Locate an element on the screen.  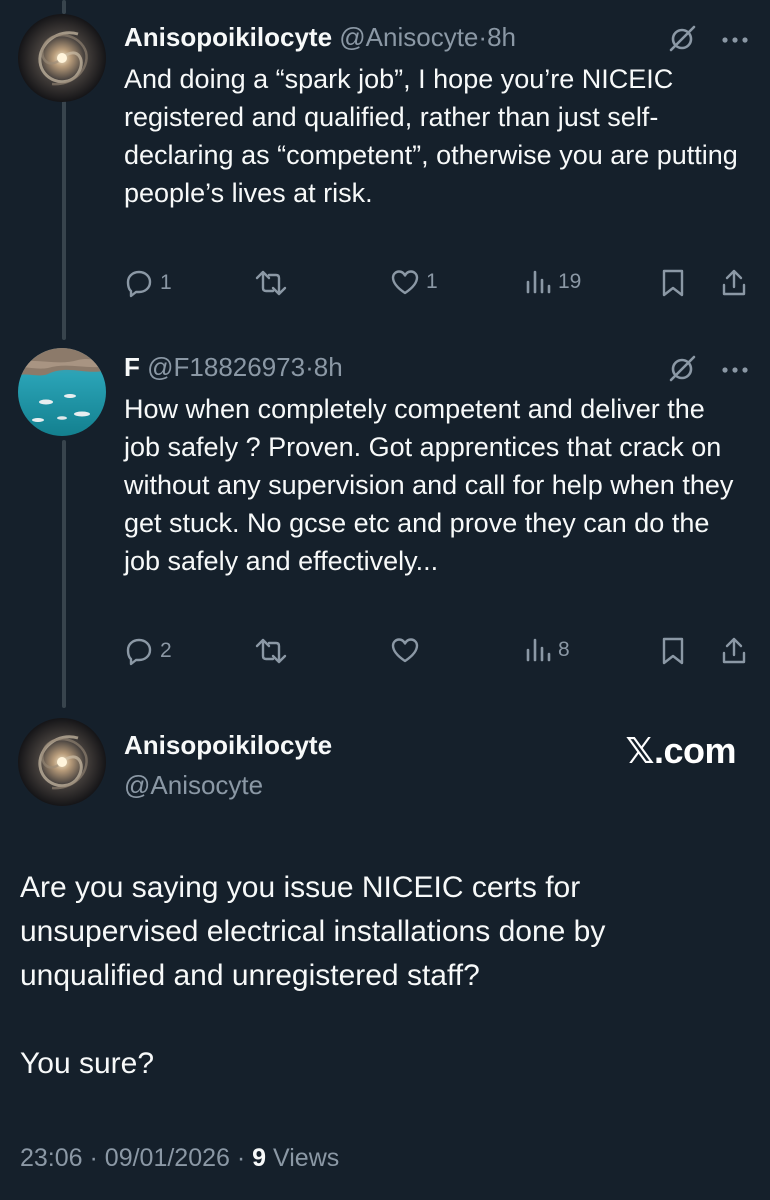
tweet-actions: 2 8 is located at coordinates (437, 656).